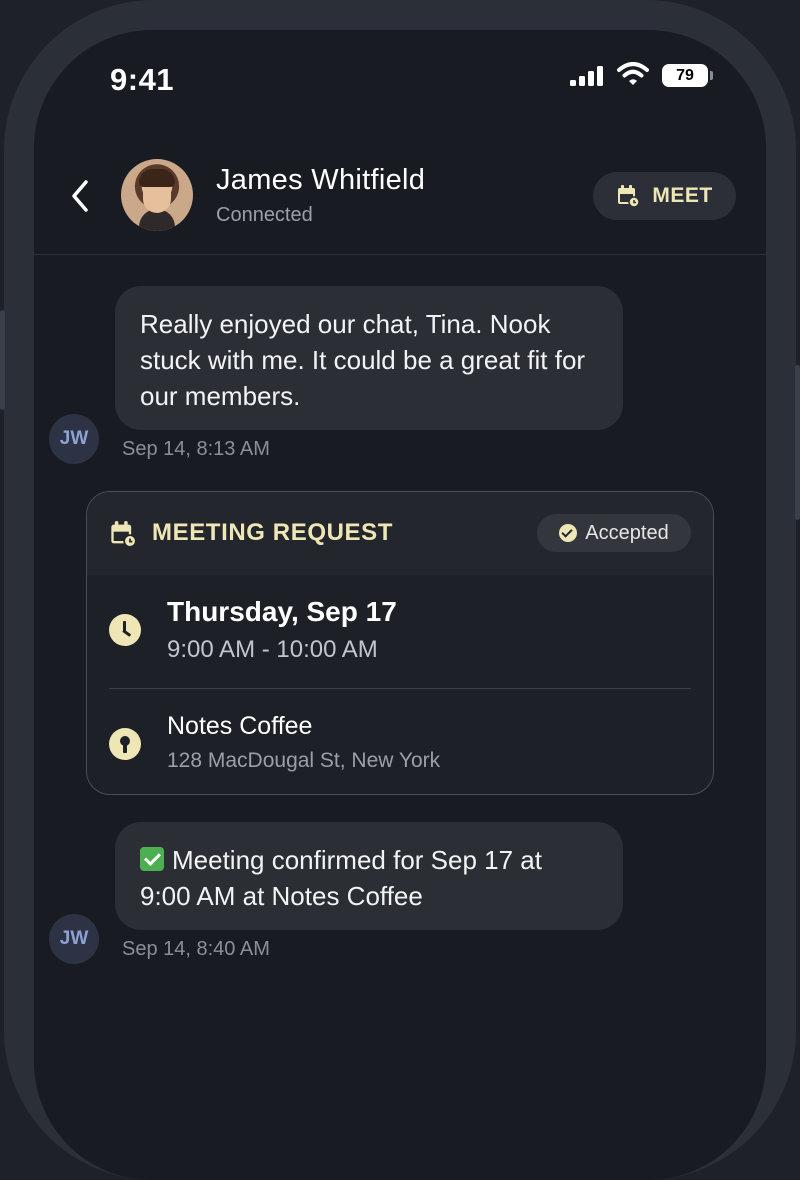 The width and height of the screenshot is (800, 1180). What do you see at coordinates (282, 611) in the screenshot?
I see `meeting-day: Thursday, Sep 17` at bounding box center [282, 611].